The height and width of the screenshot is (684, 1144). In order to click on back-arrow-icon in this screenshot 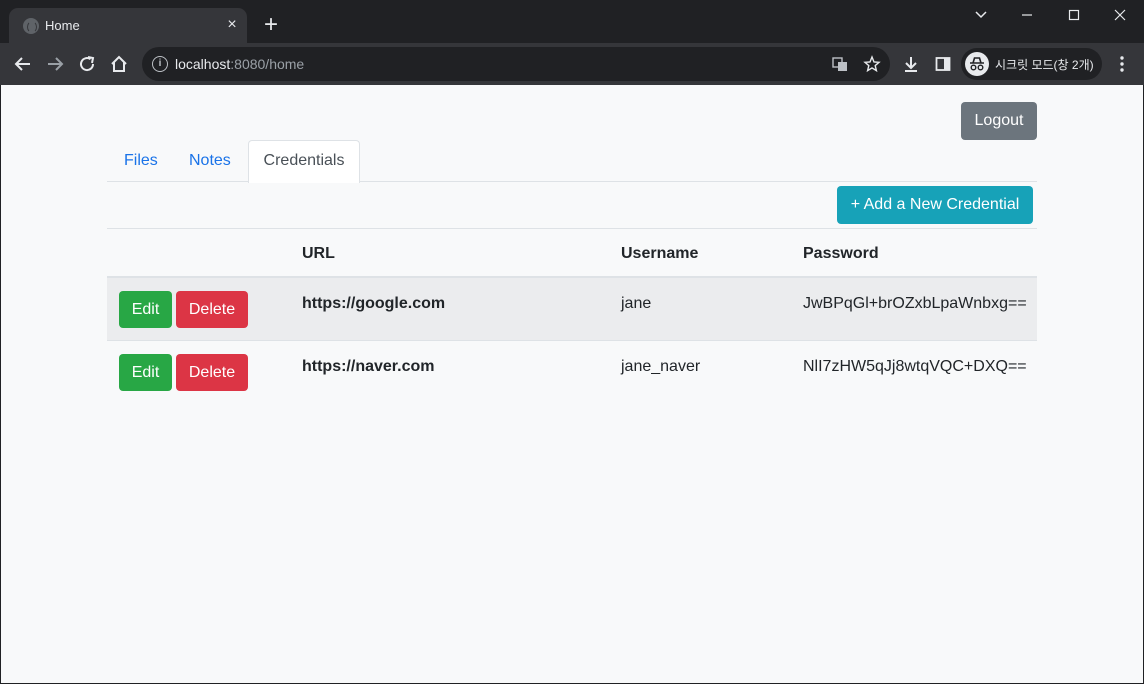, I will do `click(23, 64)`.